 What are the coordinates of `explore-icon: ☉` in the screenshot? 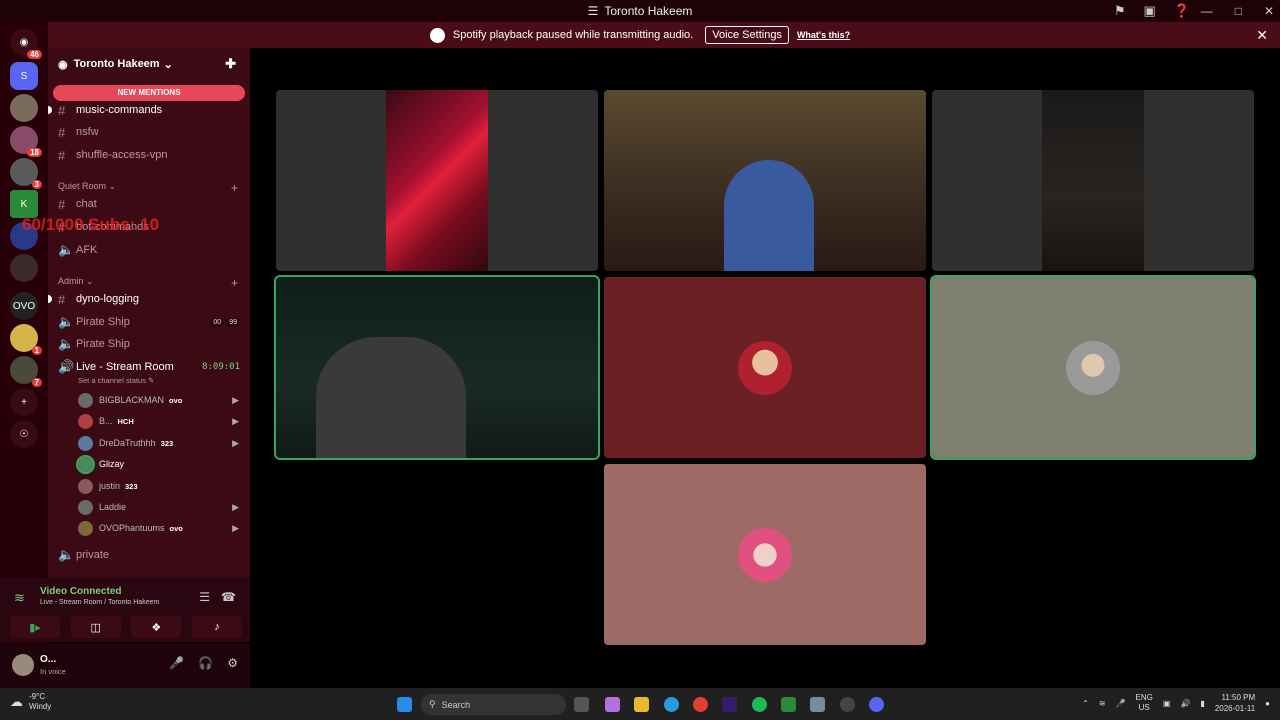 It's located at (24, 434).